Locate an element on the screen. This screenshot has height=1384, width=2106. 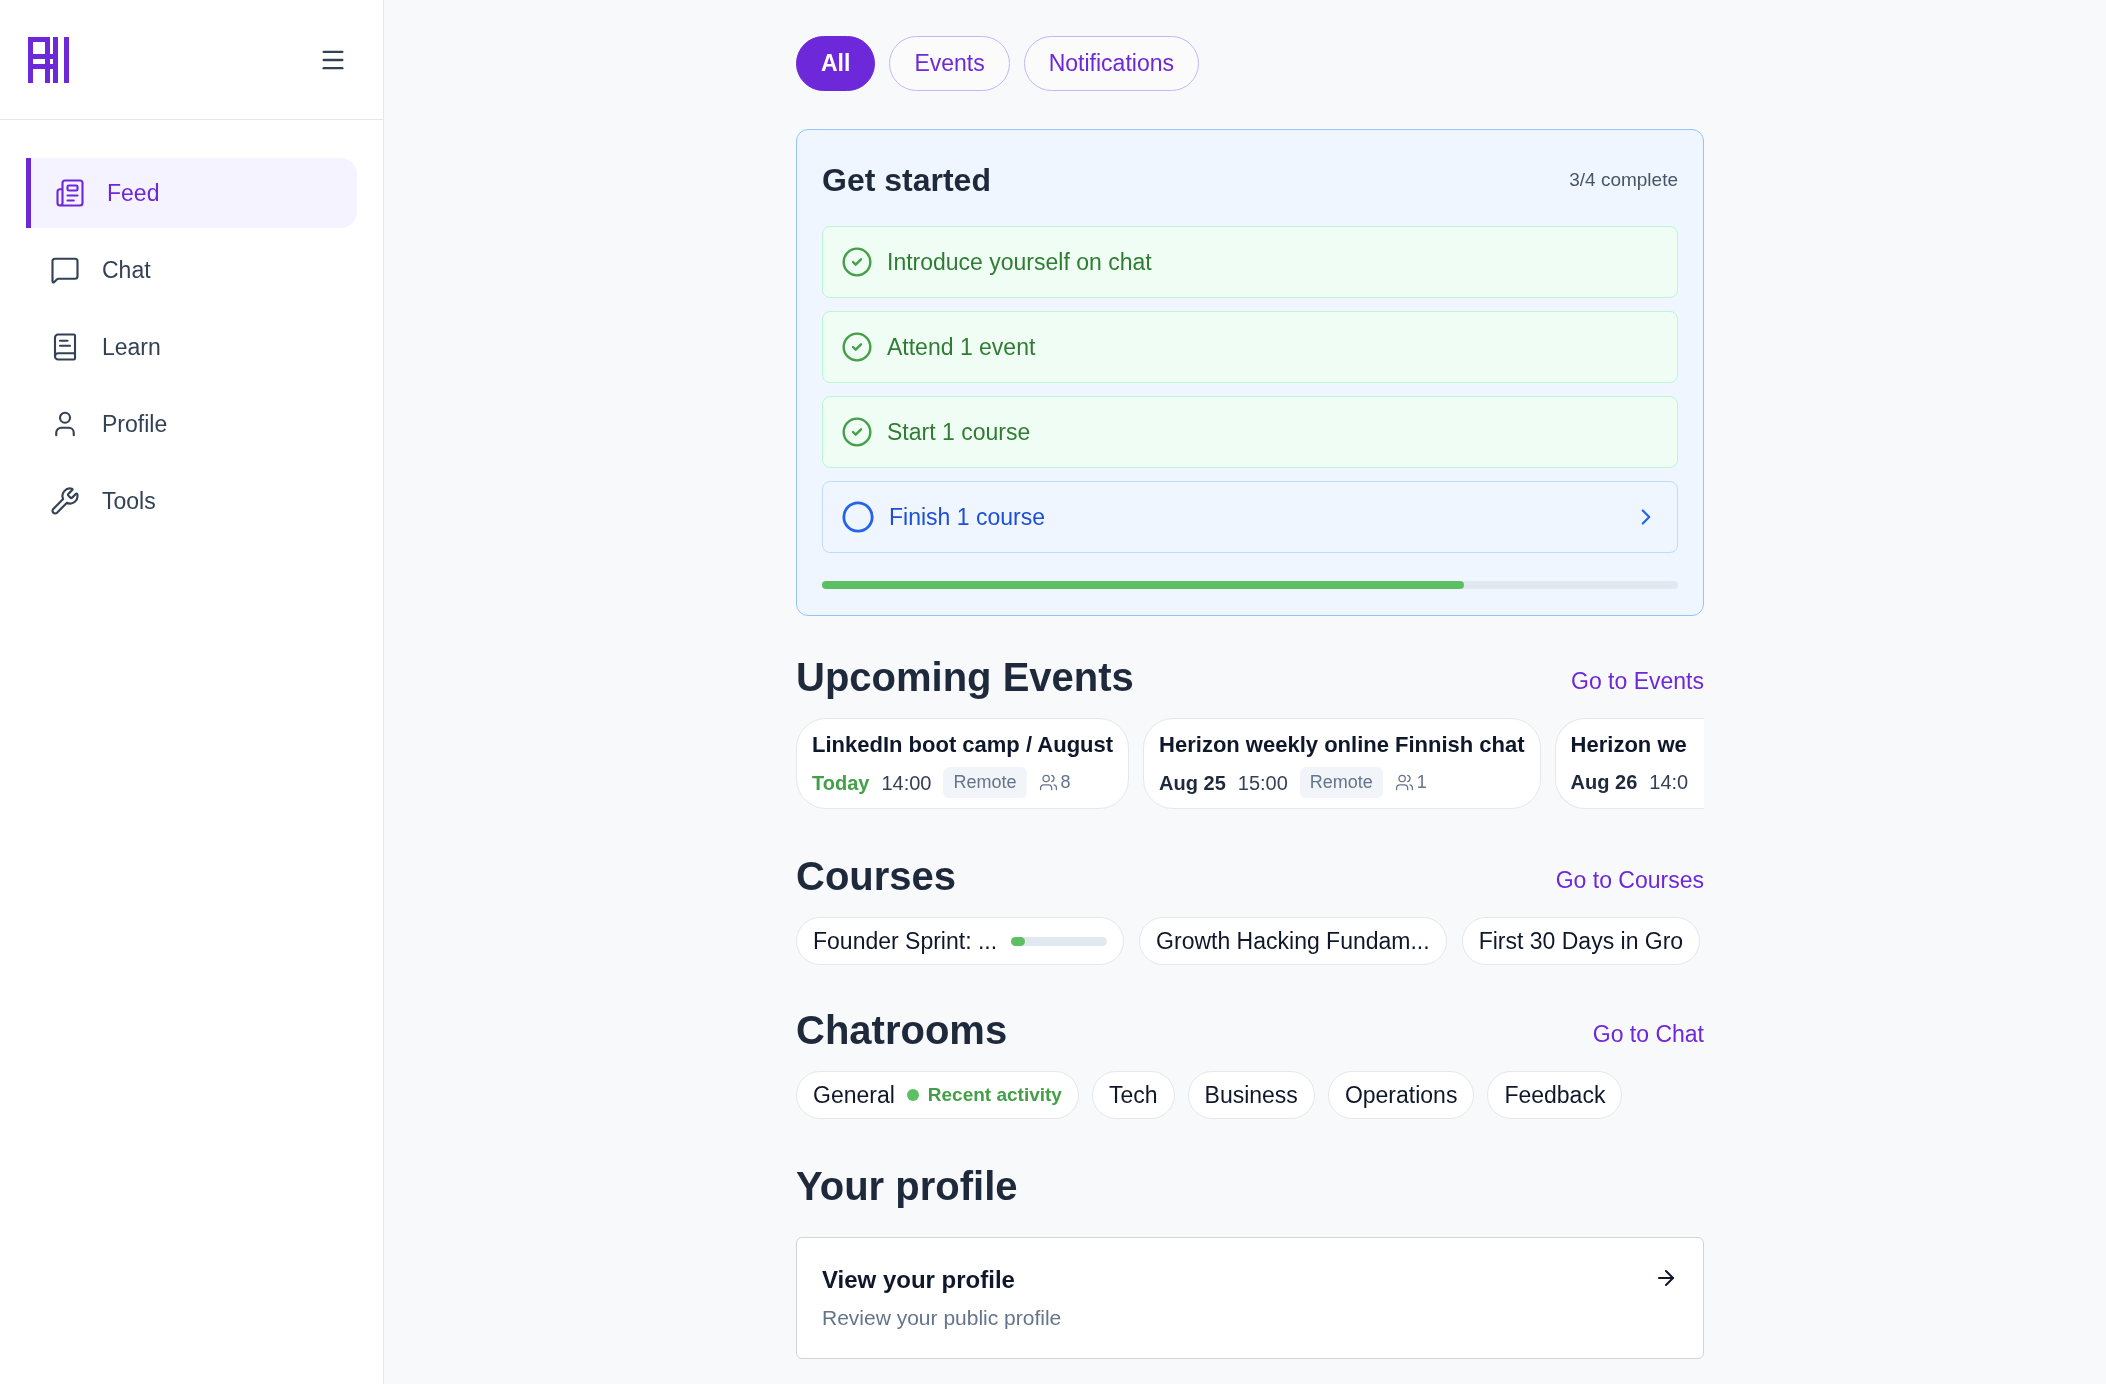
filter-tab: Events is located at coordinates (949, 63).